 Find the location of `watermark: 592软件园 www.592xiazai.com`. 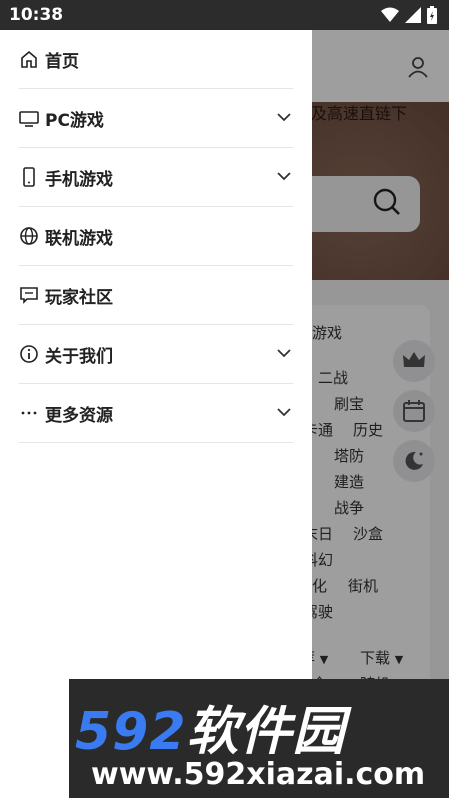

watermark: 592软件园 www.592xiazai.com is located at coordinates (259, 738).